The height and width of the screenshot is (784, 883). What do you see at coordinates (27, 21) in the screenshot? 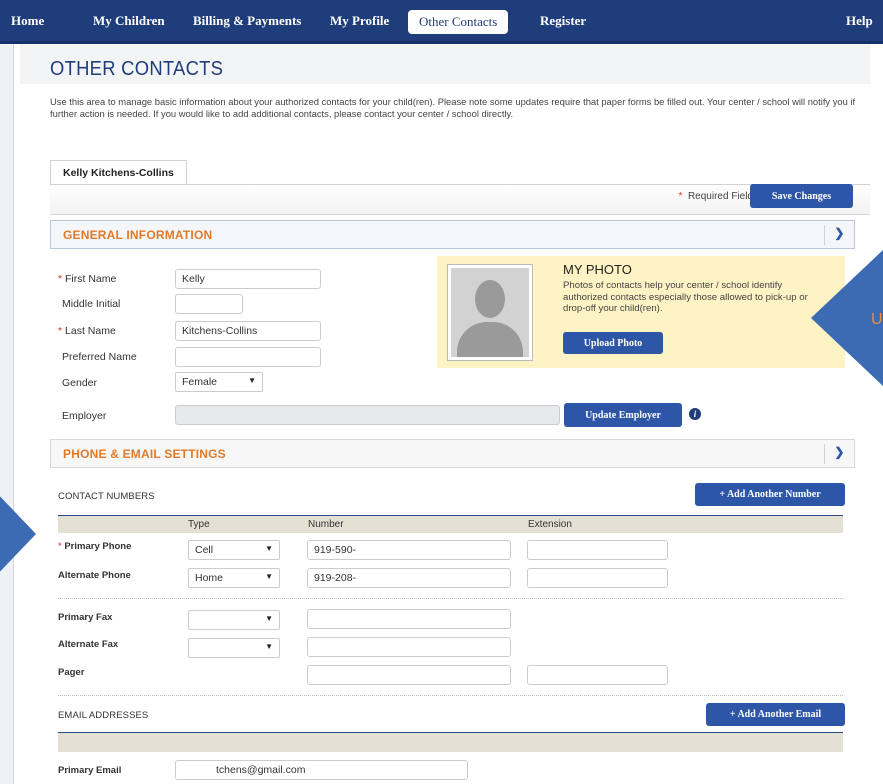
I see `nav-home: Home` at bounding box center [27, 21].